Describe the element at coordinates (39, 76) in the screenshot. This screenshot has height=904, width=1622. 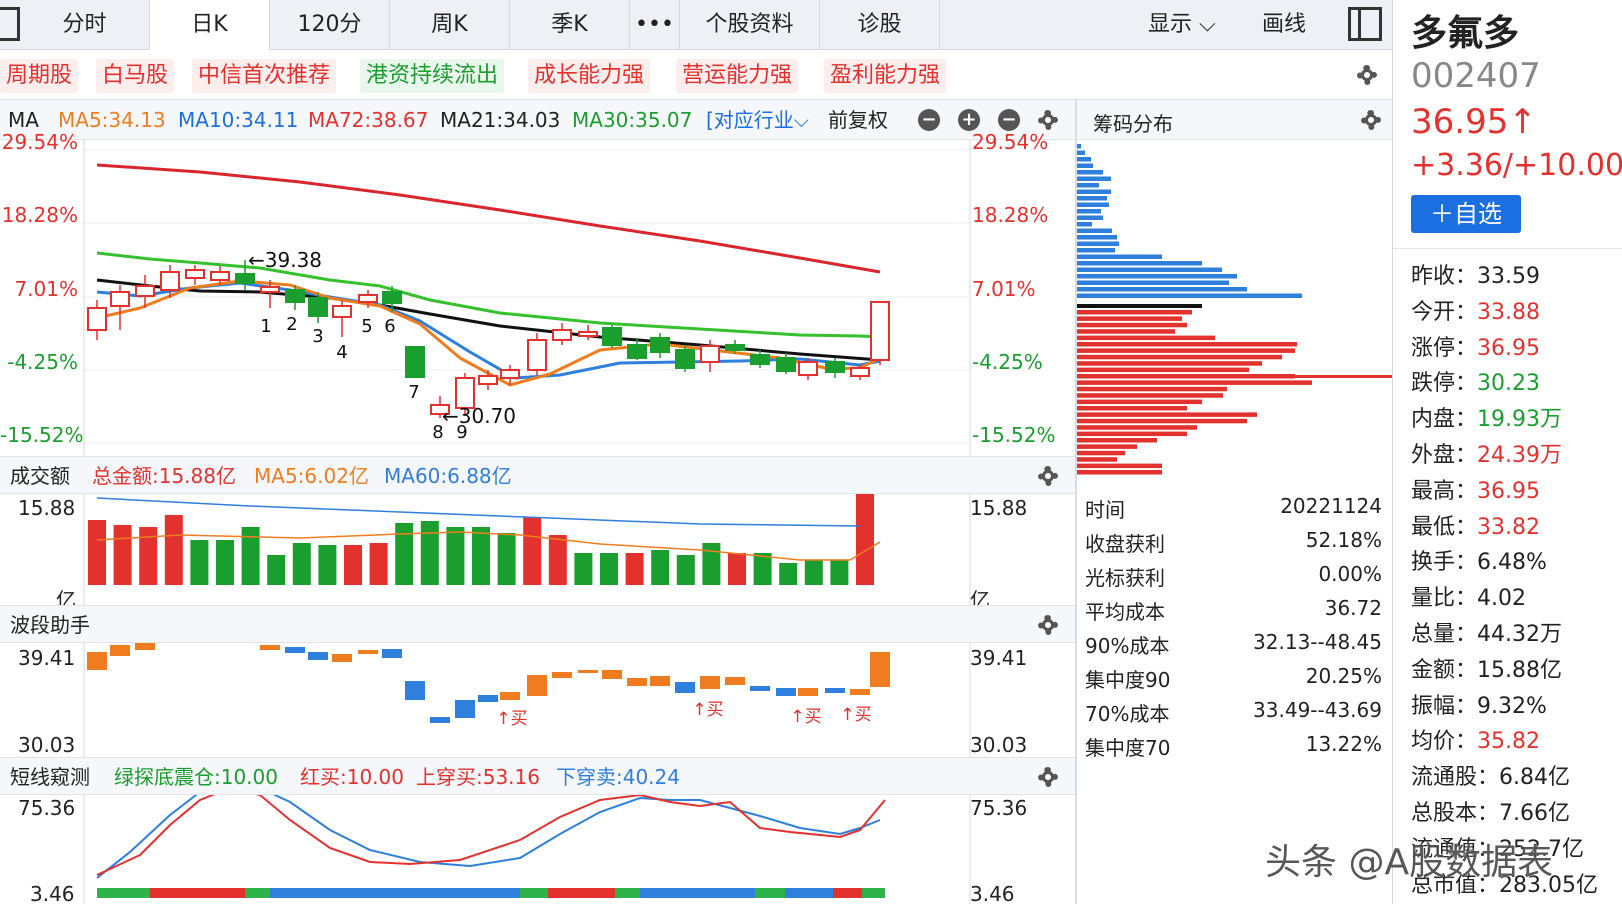
I see `concept-tag: 周期股` at that location.